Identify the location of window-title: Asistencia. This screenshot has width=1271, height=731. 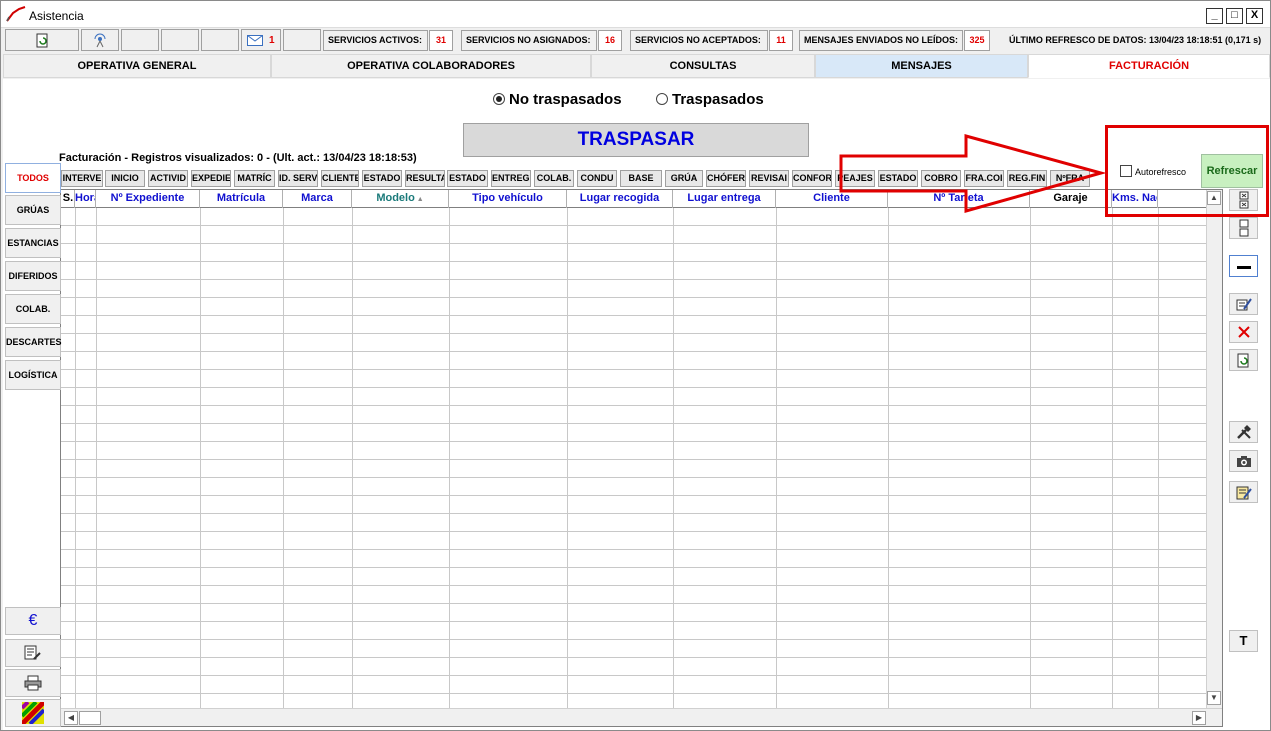
(56, 16).